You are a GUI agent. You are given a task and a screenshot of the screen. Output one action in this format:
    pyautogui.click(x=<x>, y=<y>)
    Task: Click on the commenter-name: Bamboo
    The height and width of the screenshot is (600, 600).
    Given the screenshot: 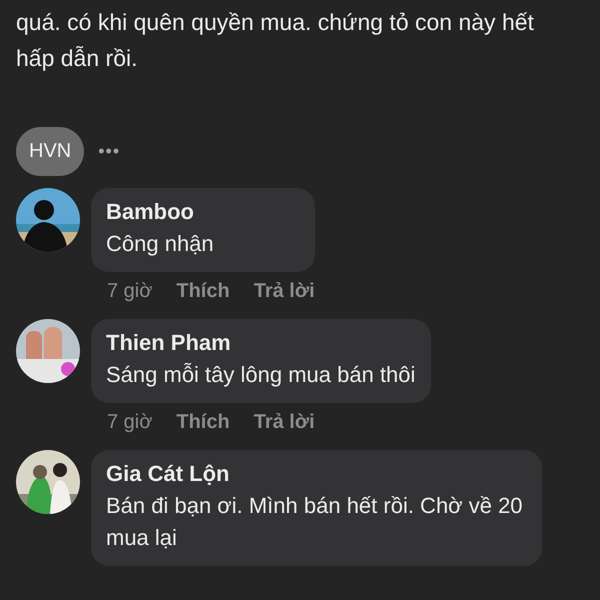 What is the action you would take?
    pyautogui.click(x=202, y=212)
    